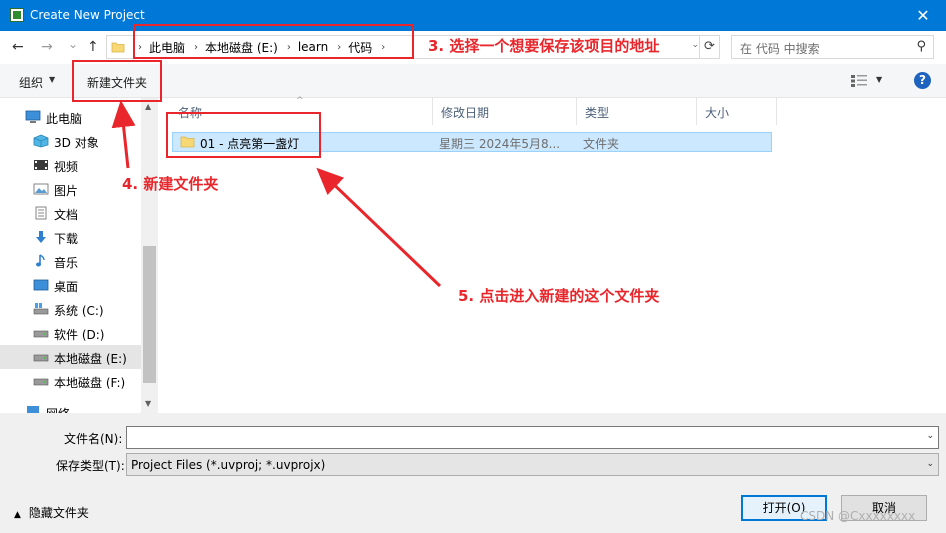 The image size is (946, 533). Describe the element at coordinates (465, 113) in the screenshot. I see `column-header-label: 修改日期` at that location.